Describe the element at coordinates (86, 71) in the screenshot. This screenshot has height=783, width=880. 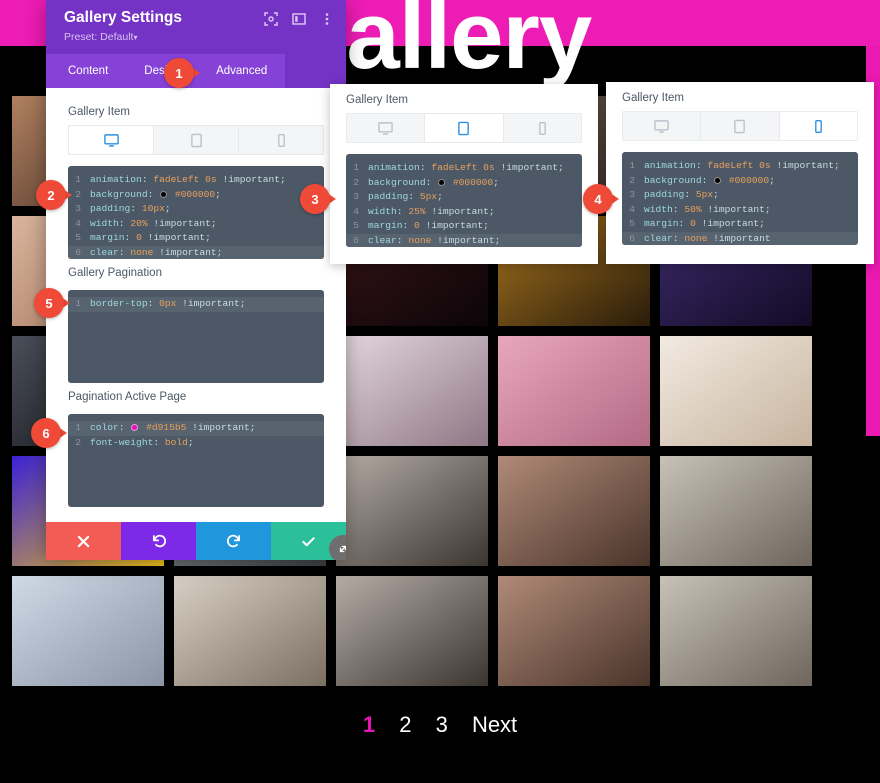
I see `tab-content: Content` at that location.